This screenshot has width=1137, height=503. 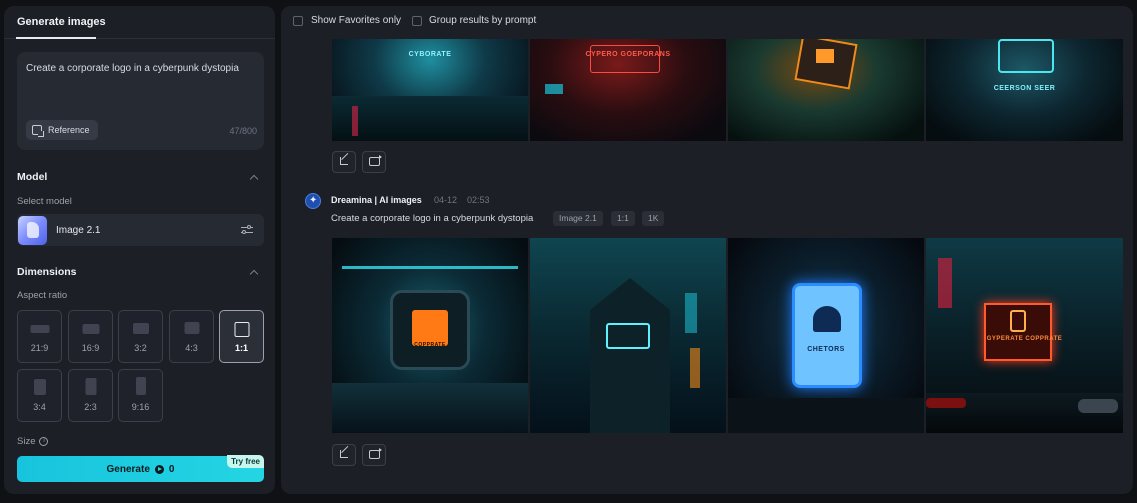 I want to click on aspect-ratio-label: Aspect ratio, so click(x=42, y=295).